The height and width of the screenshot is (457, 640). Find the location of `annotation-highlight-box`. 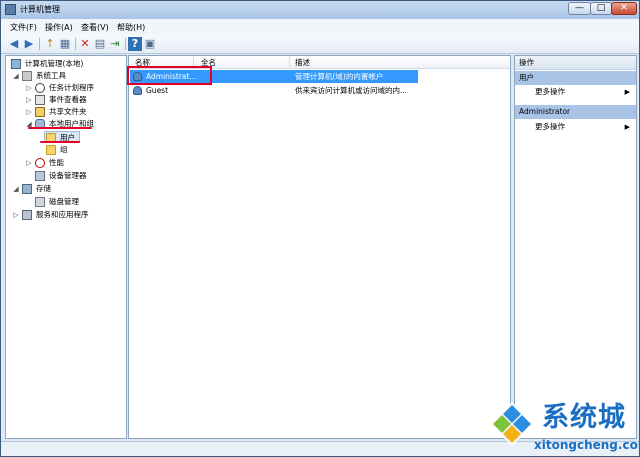

annotation-highlight-box is located at coordinates (169, 75).